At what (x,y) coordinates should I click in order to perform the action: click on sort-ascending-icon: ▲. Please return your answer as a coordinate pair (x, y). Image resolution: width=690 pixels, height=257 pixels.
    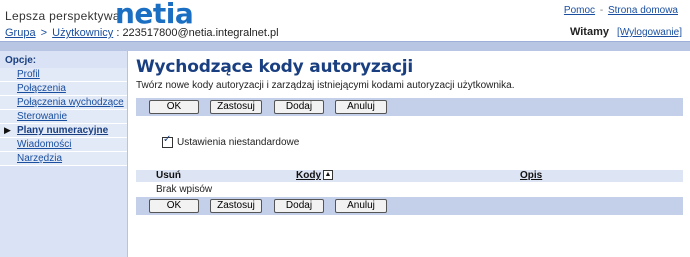
    Looking at the image, I should click on (328, 175).